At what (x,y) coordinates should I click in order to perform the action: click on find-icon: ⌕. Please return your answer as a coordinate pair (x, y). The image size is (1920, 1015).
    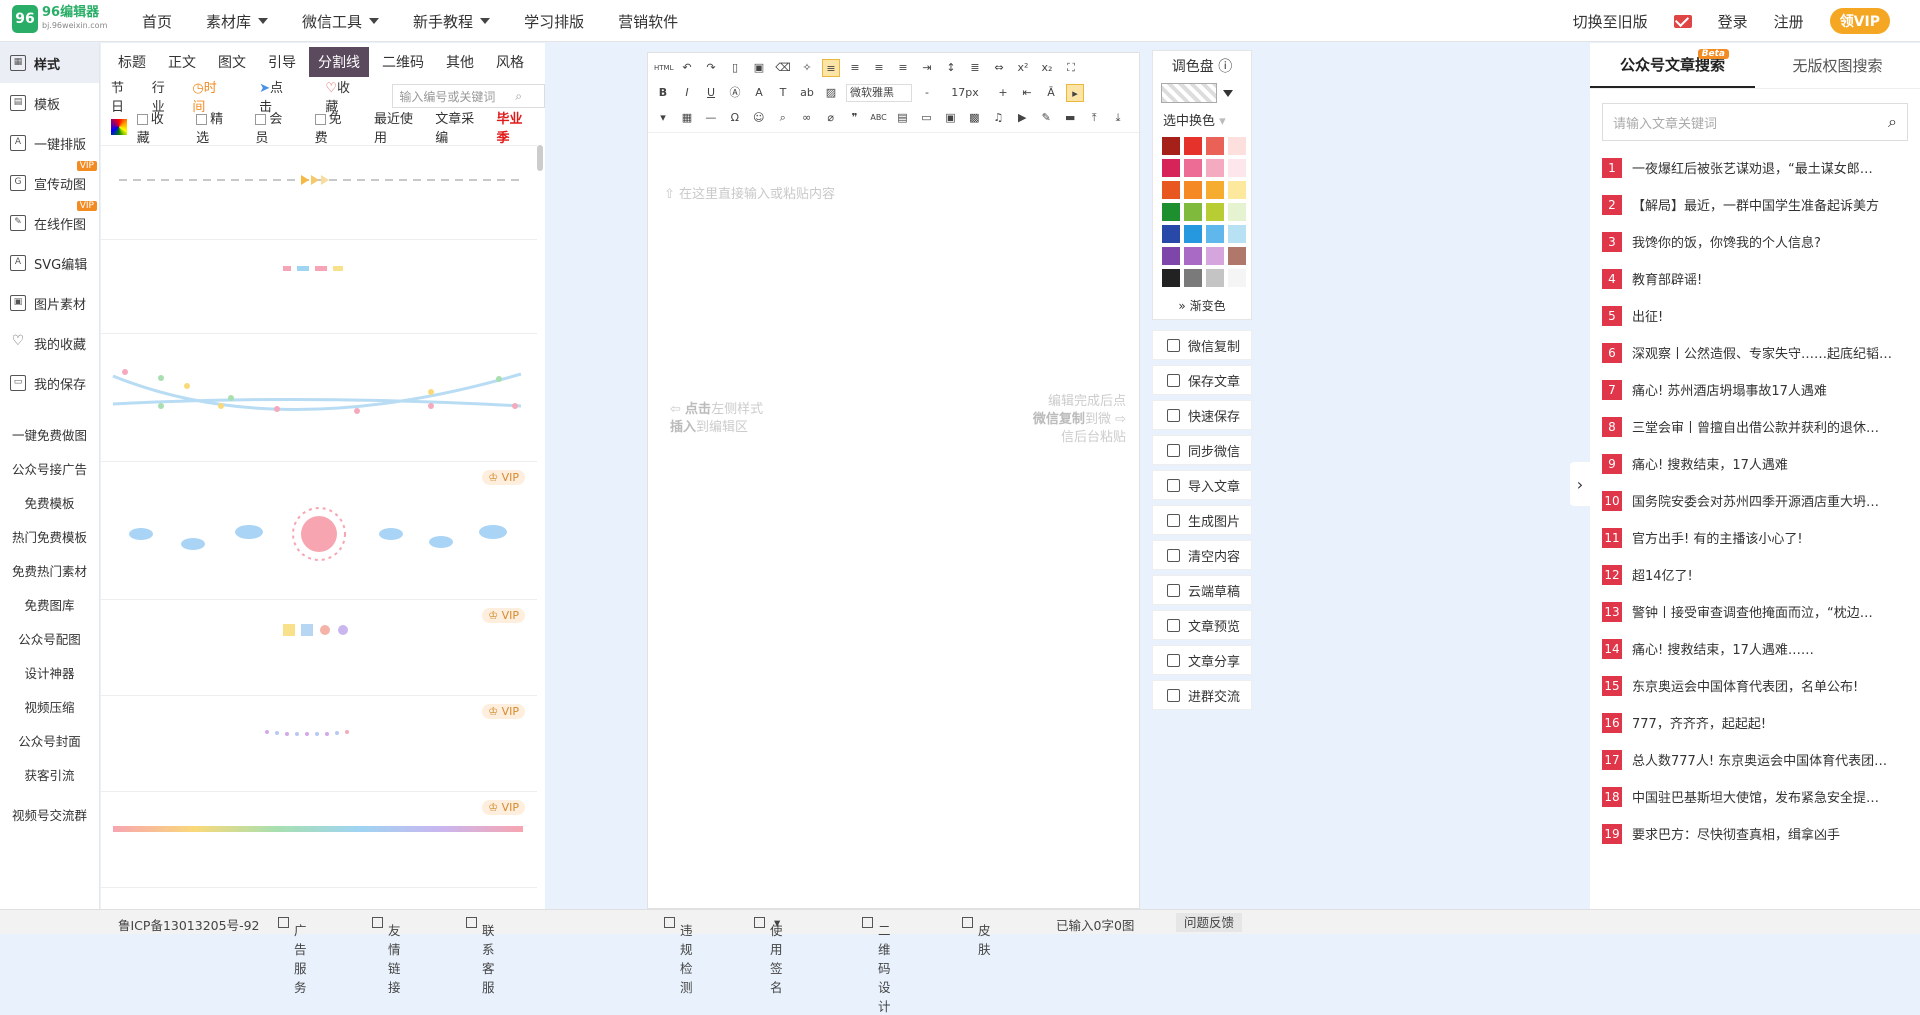
    Looking at the image, I should click on (783, 118).